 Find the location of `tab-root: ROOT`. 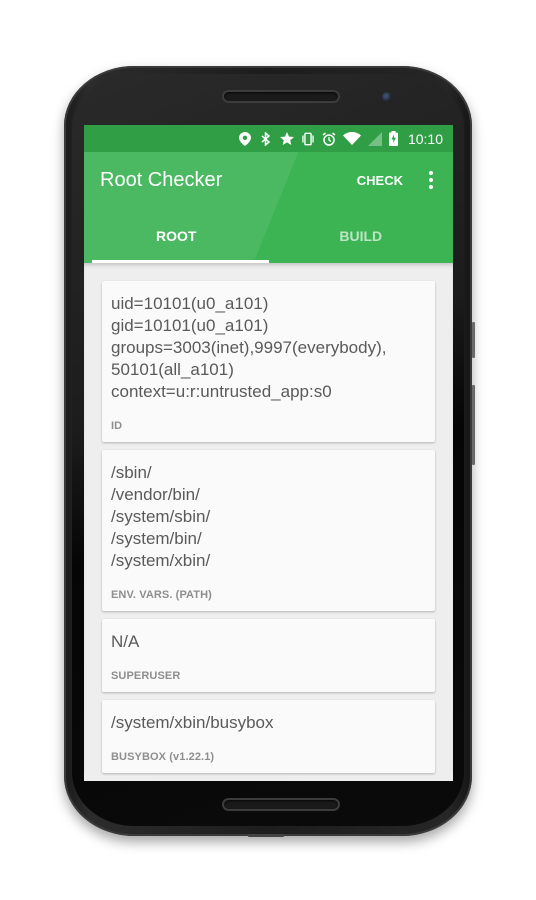

tab-root: ROOT is located at coordinates (176, 235).